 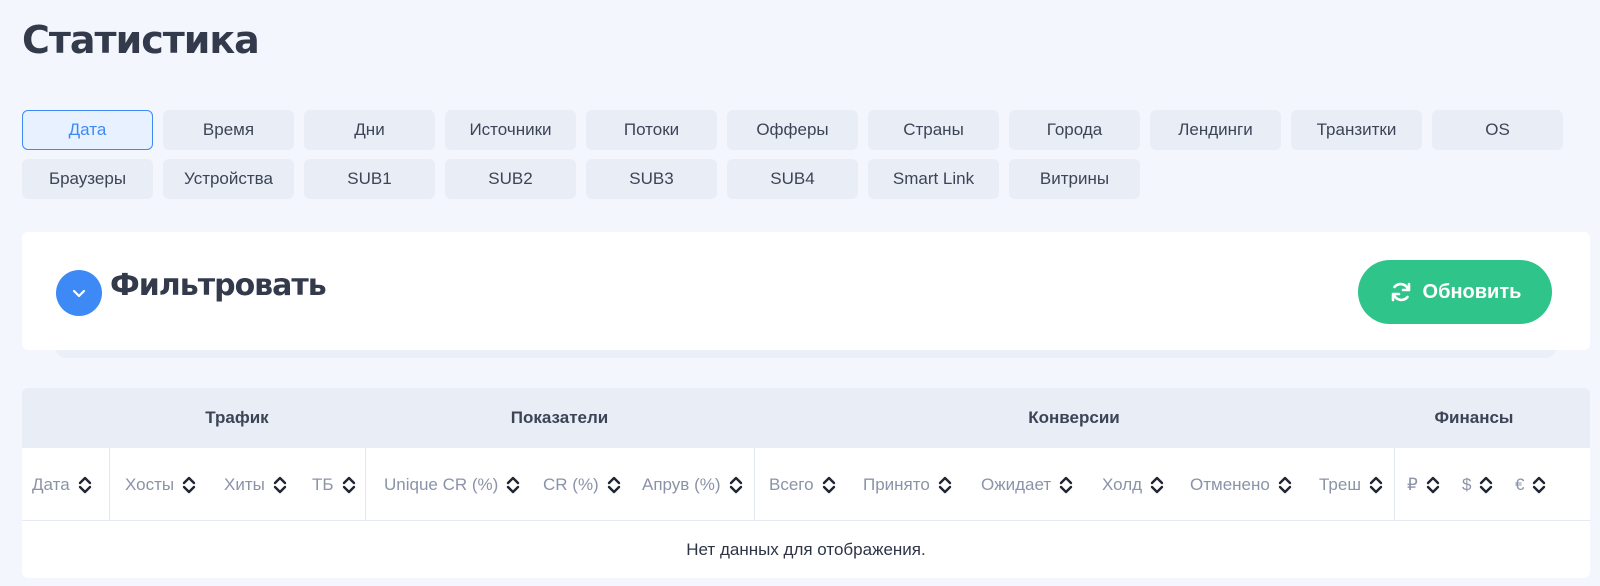 What do you see at coordinates (1423, 484) in the screenshot?
I see `column-rub: ₽` at bounding box center [1423, 484].